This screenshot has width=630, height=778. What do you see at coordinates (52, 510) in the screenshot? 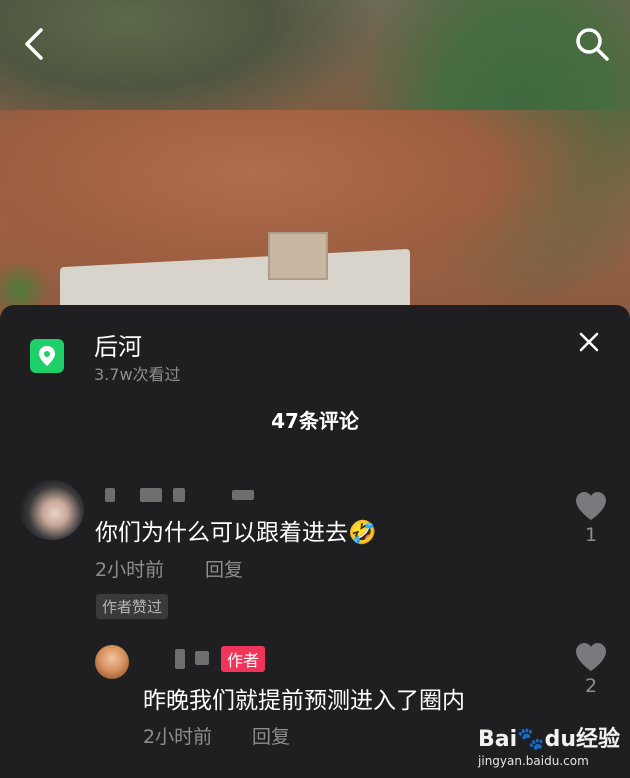
I see `avatar` at bounding box center [52, 510].